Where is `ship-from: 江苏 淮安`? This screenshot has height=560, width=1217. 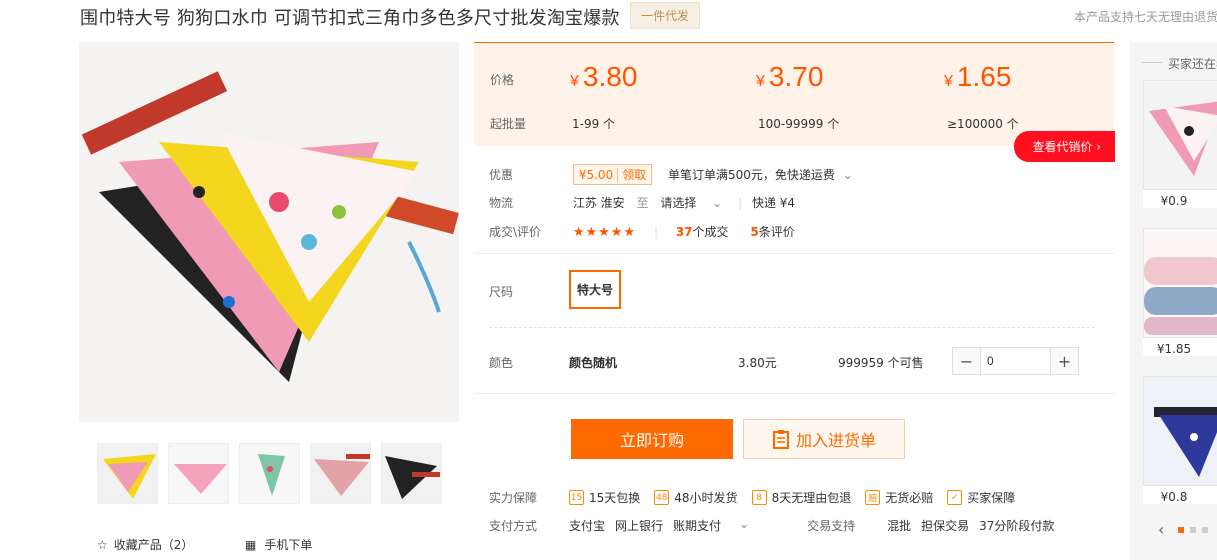
ship-from: 江苏 淮安 is located at coordinates (598, 203).